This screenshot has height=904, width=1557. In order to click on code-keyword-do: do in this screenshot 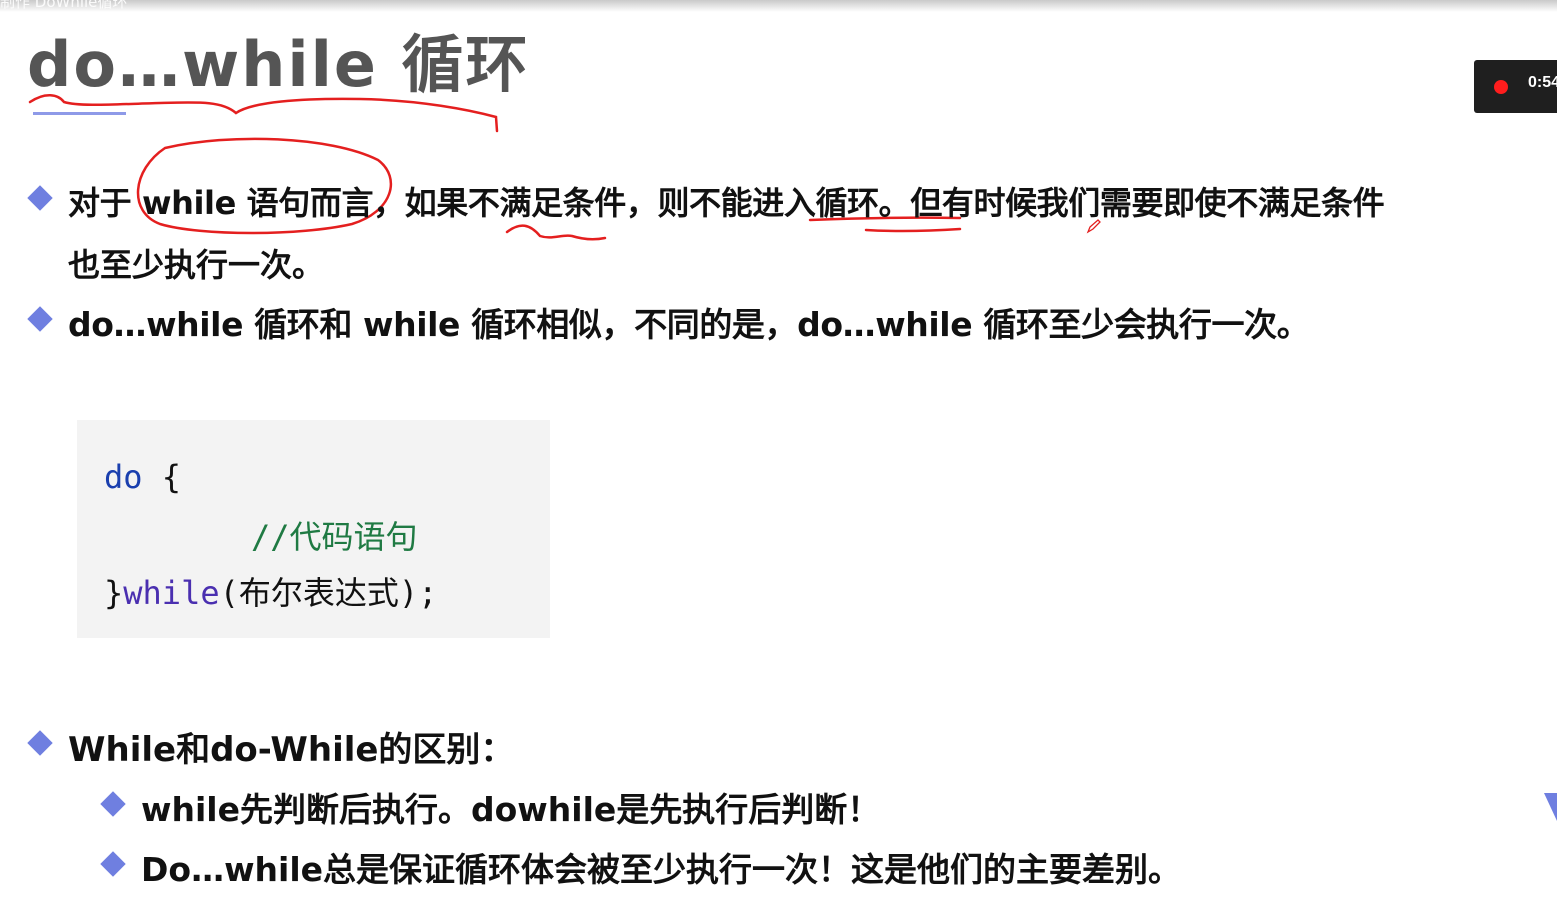, I will do `click(123, 477)`.